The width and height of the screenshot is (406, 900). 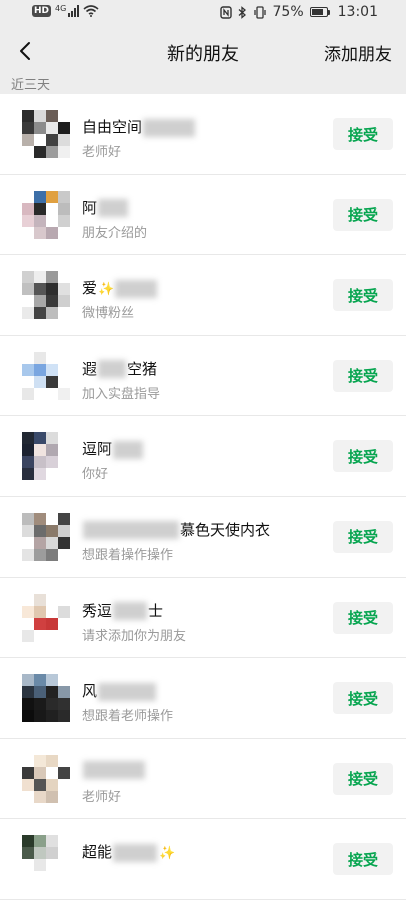 What do you see at coordinates (90, 691) in the screenshot?
I see `friend-name-text: 风` at bounding box center [90, 691].